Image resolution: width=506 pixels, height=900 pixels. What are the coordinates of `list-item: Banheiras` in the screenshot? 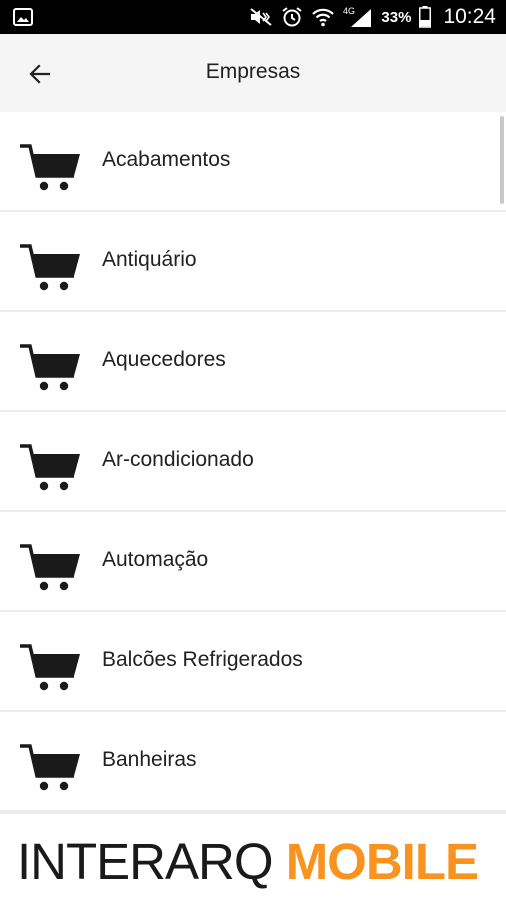 It's located at (253, 761).